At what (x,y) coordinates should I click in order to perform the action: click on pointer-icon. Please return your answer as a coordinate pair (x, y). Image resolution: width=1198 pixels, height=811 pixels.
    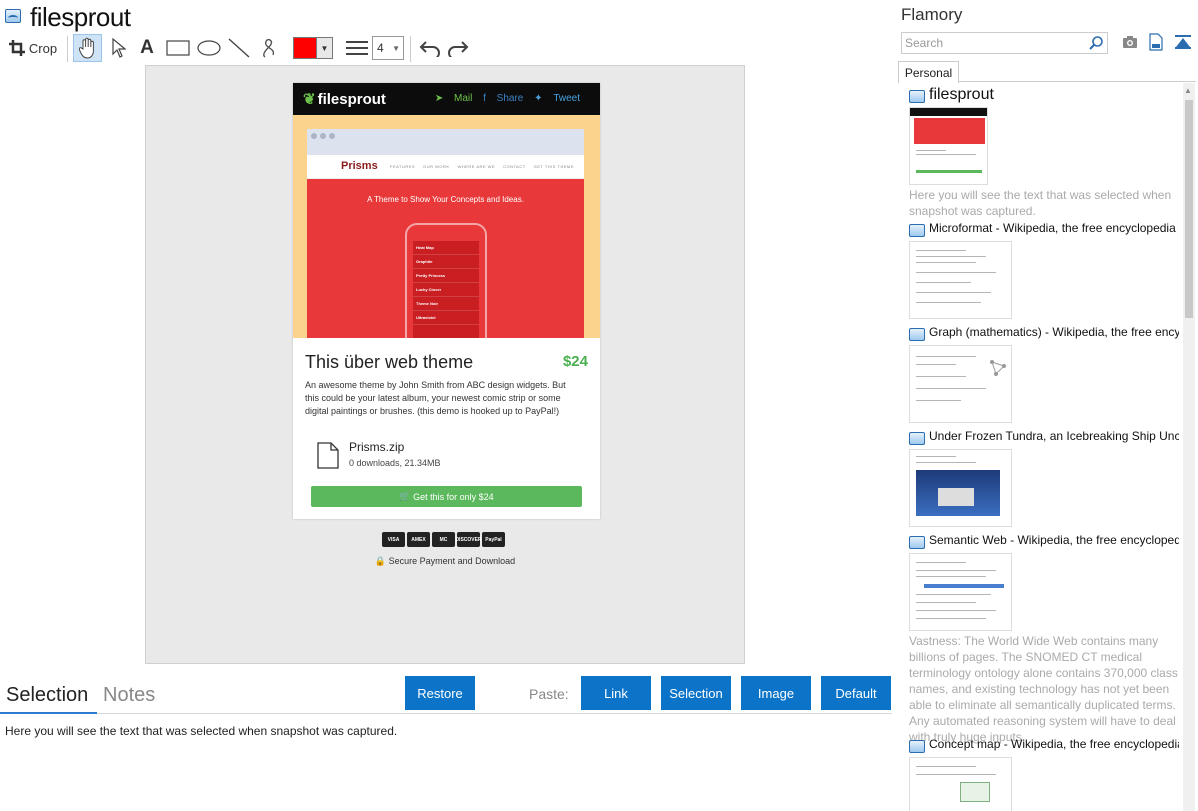
    Looking at the image, I should click on (119, 48).